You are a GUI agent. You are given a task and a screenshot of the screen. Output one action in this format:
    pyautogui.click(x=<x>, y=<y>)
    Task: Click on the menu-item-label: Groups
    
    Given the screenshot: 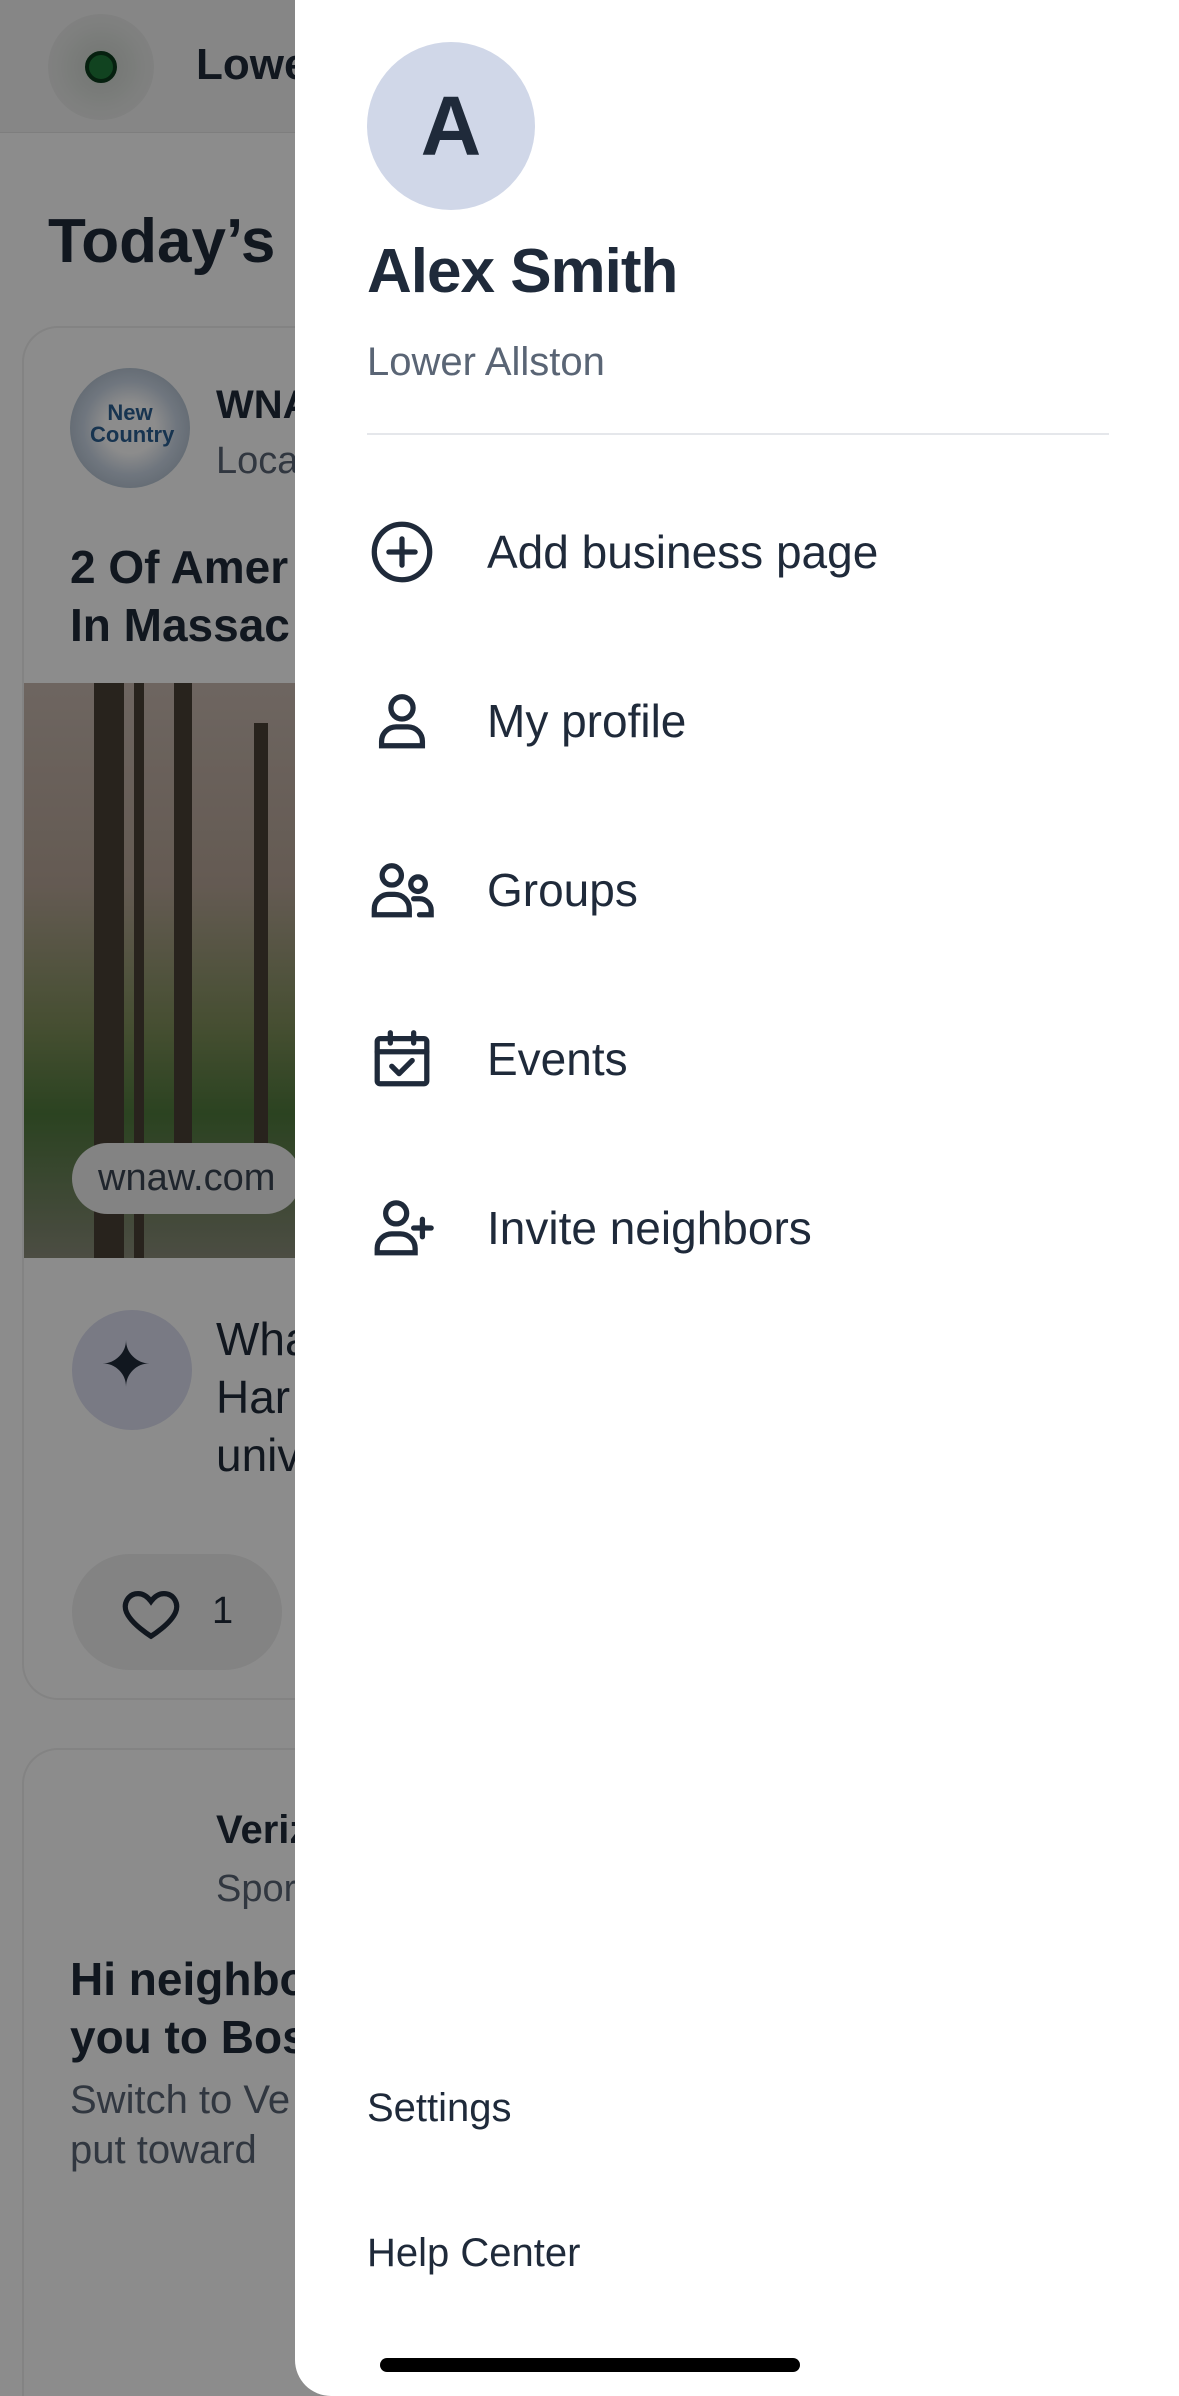 What is the action you would take?
    pyautogui.click(x=562, y=890)
    